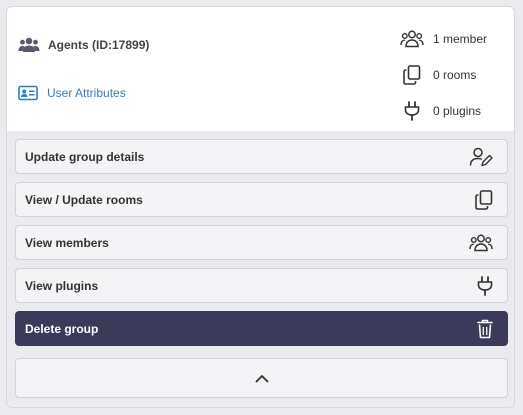 The height and width of the screenshot is (415, 523). I want to click on view-plugins-label: View plugins, so click(62, 285).